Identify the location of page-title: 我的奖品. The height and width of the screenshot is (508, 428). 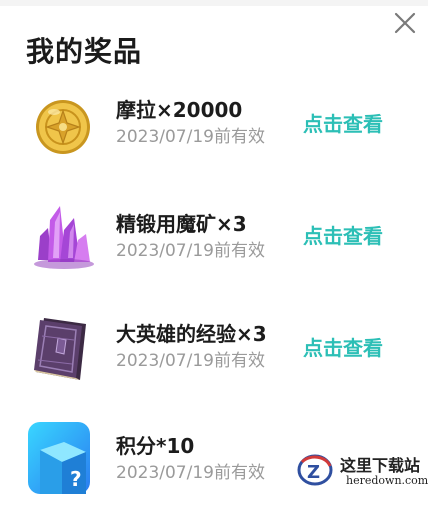
(84, 51).